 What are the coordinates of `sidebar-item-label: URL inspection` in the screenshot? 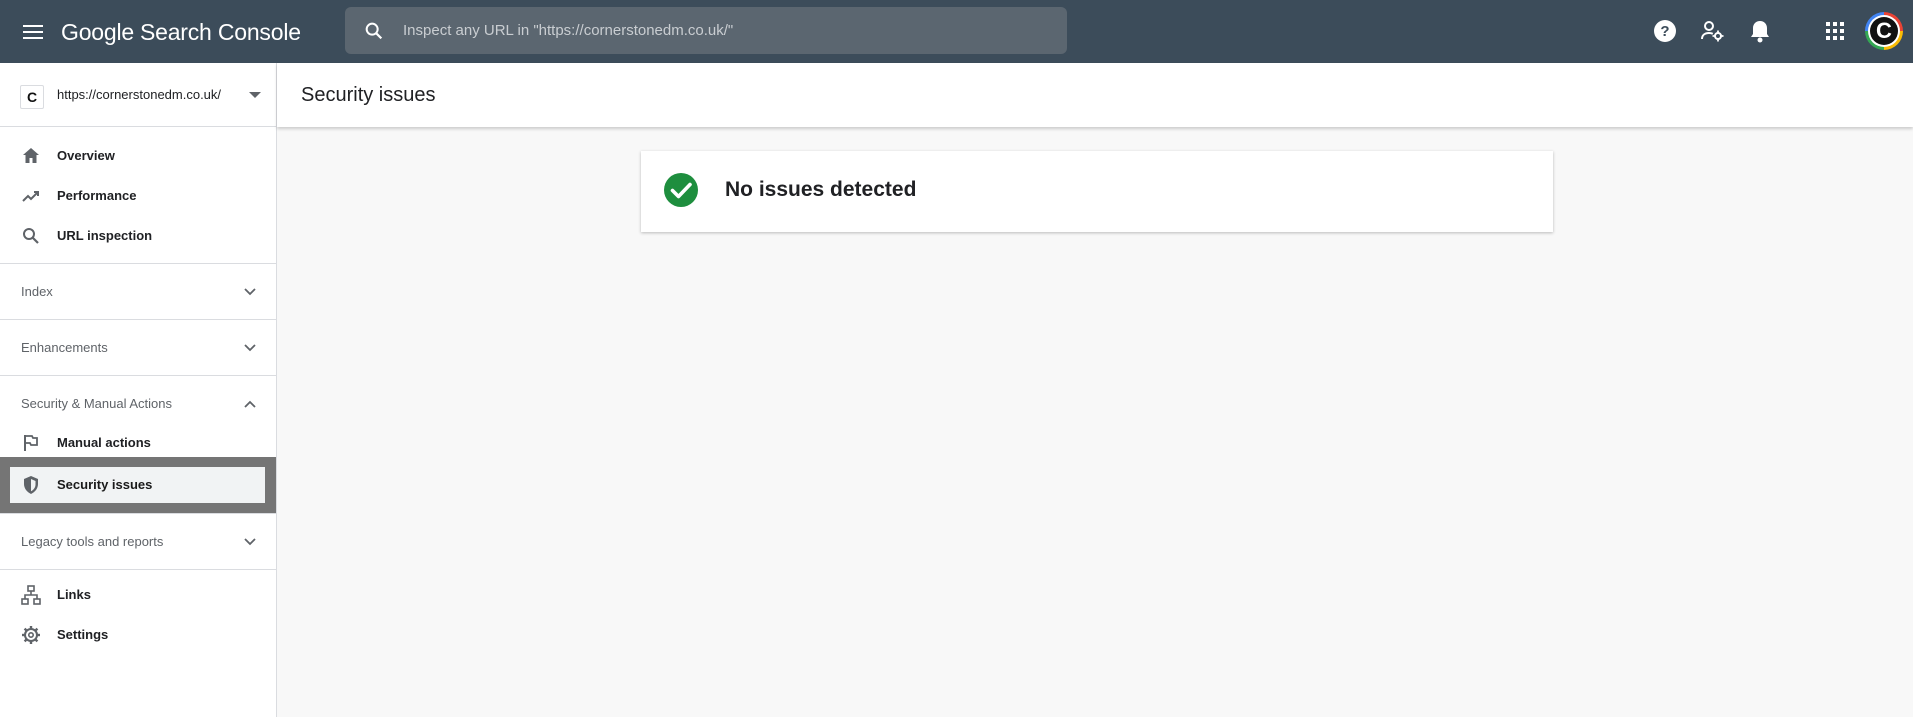 It's located at (105, 235).